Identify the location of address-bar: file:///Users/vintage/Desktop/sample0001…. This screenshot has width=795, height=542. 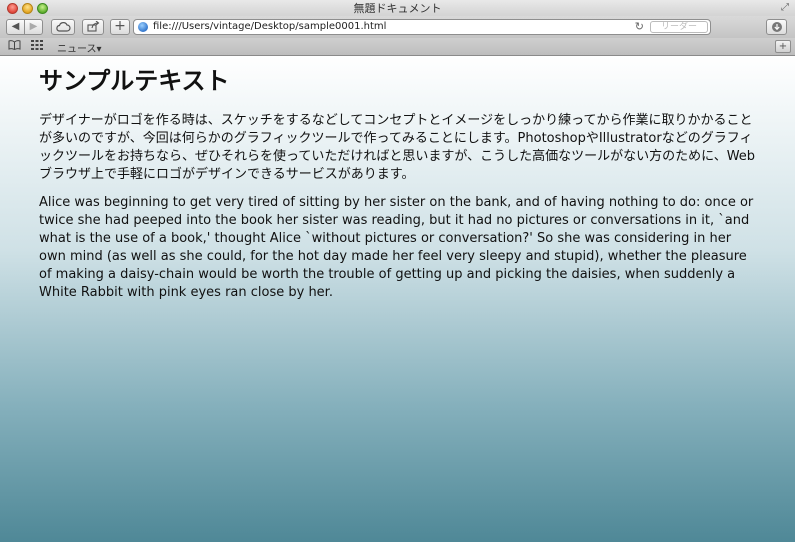
(422, 27).